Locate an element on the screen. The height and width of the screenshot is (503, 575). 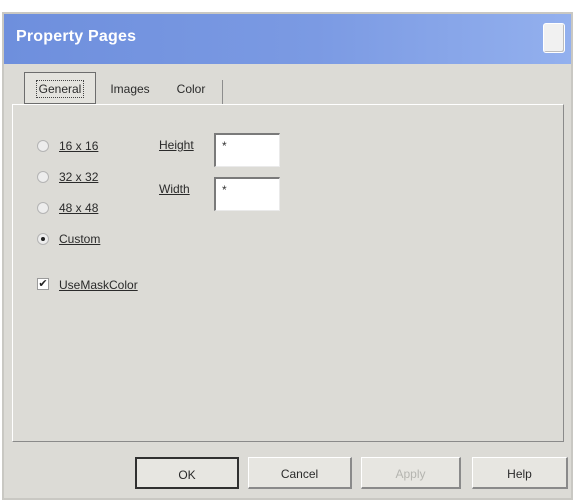
tab-images: Images is located at coordinates (130, 89).